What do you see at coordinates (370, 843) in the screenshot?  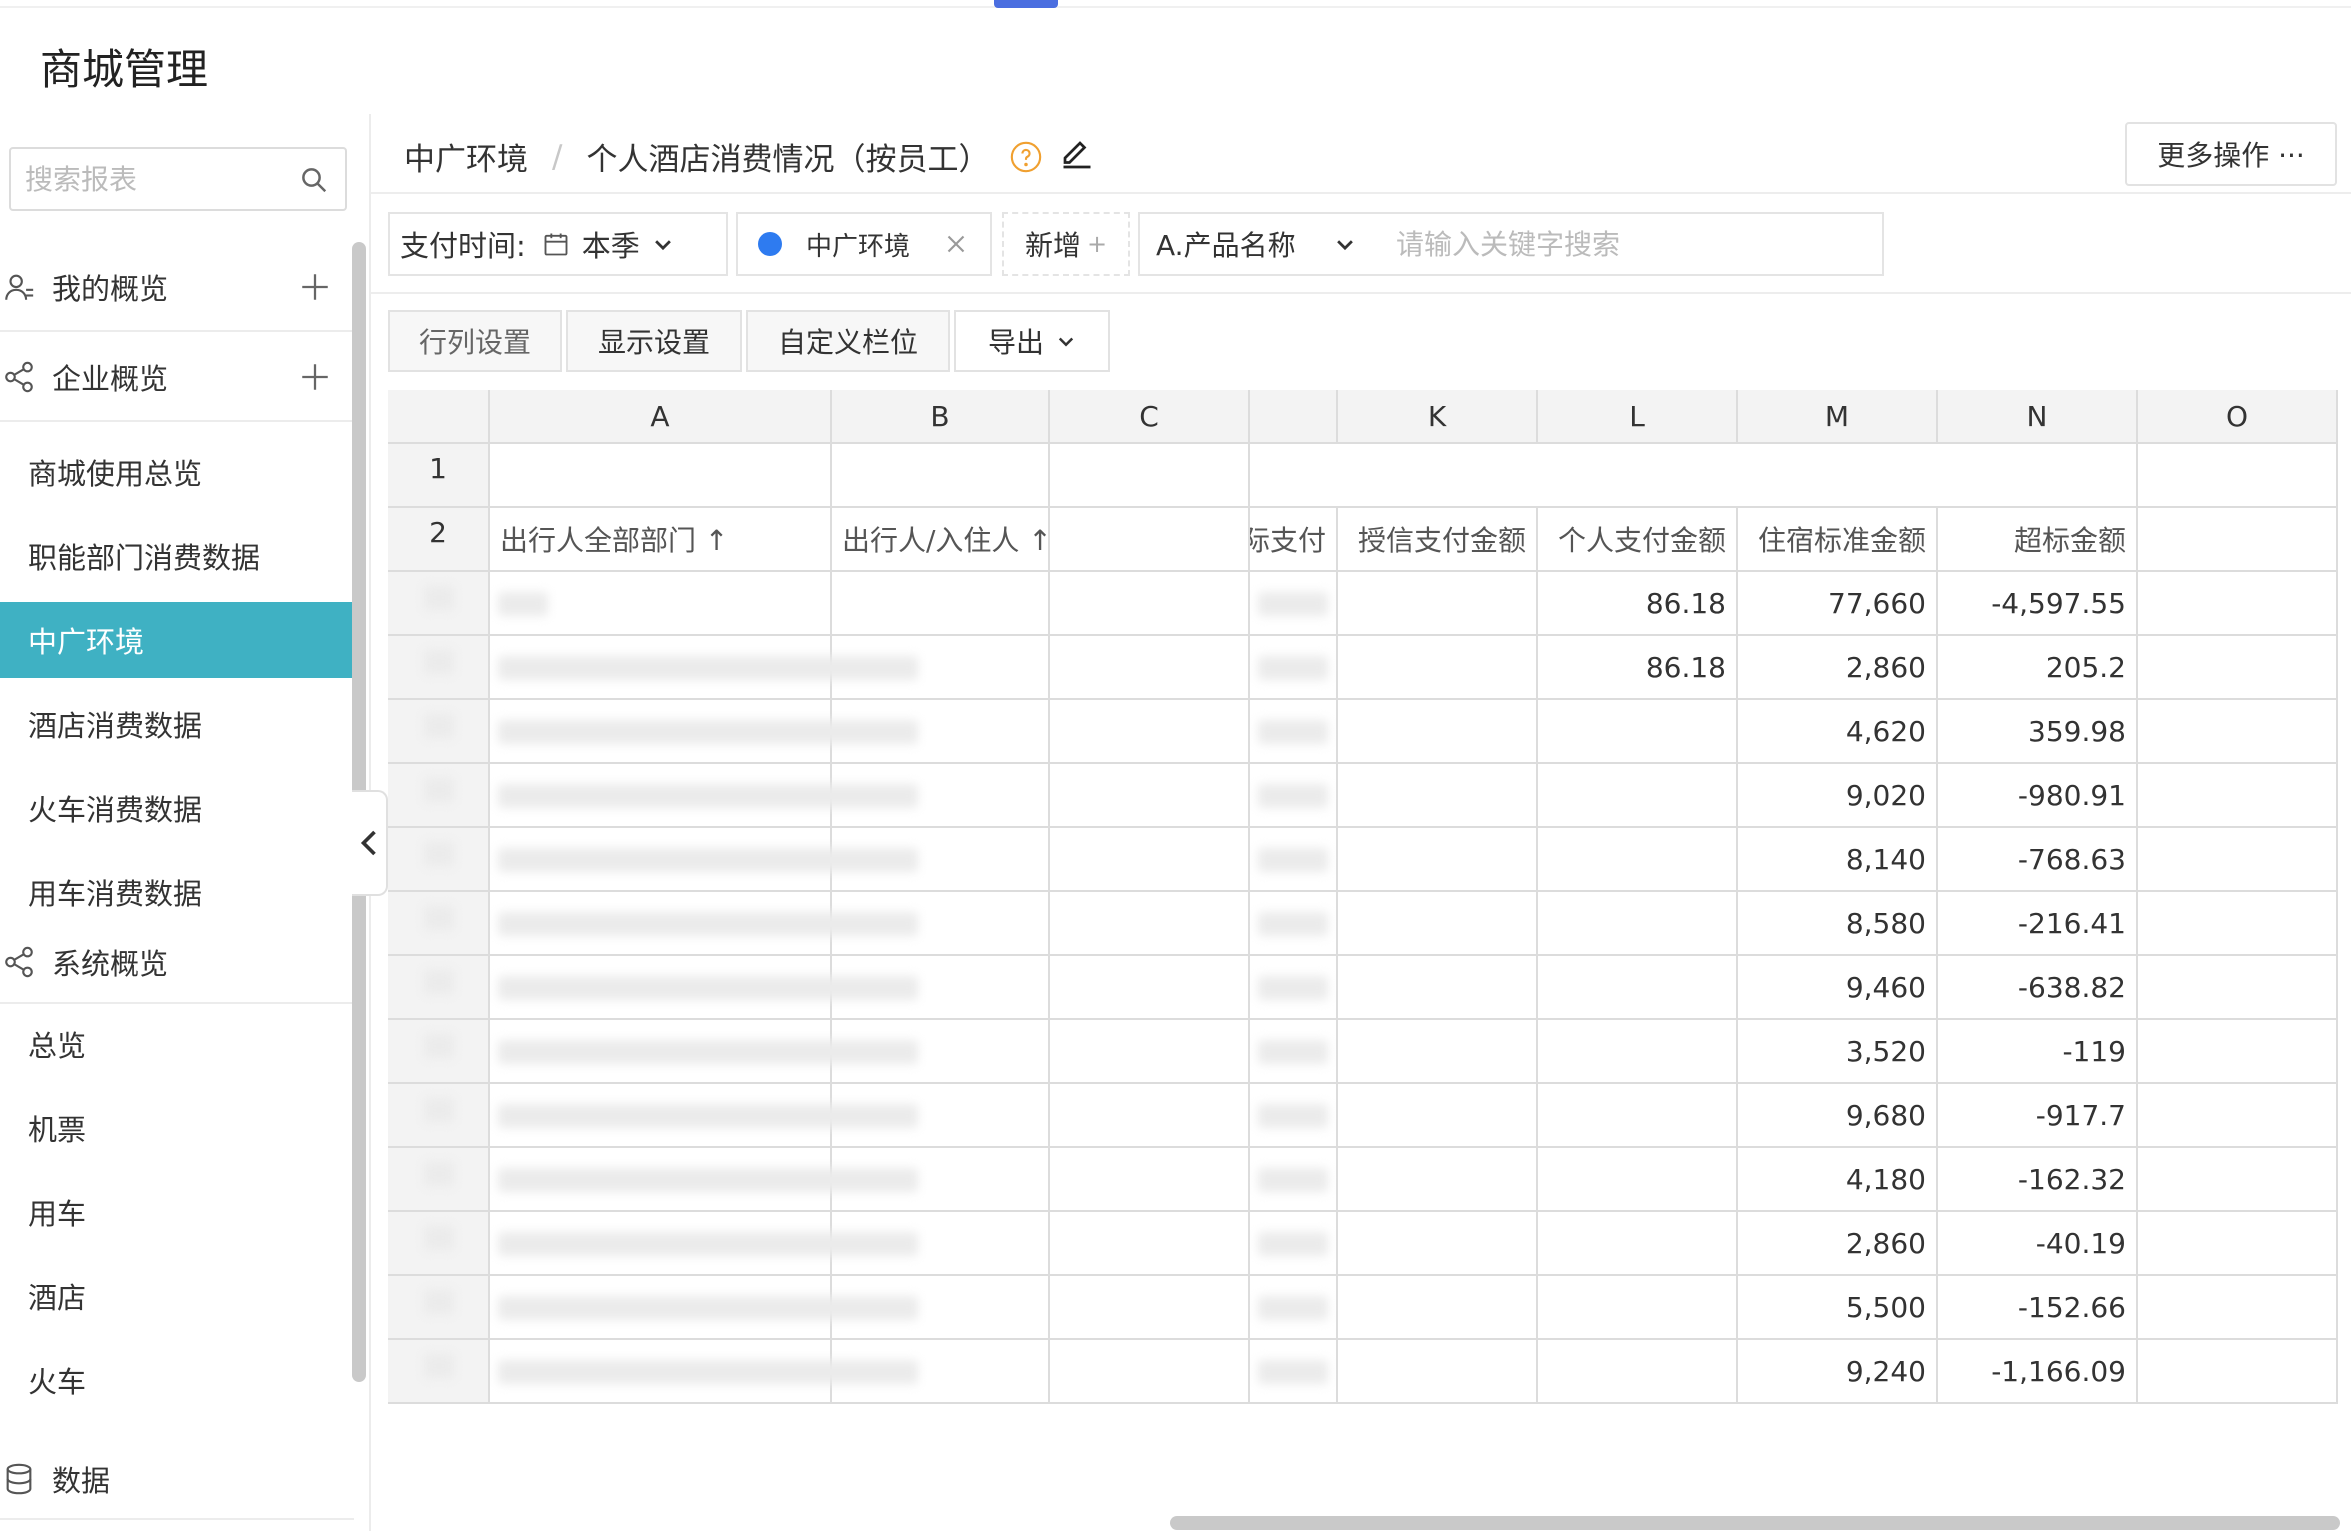 I see `sidebar-collapse-button` at bounding box center [370, 843].